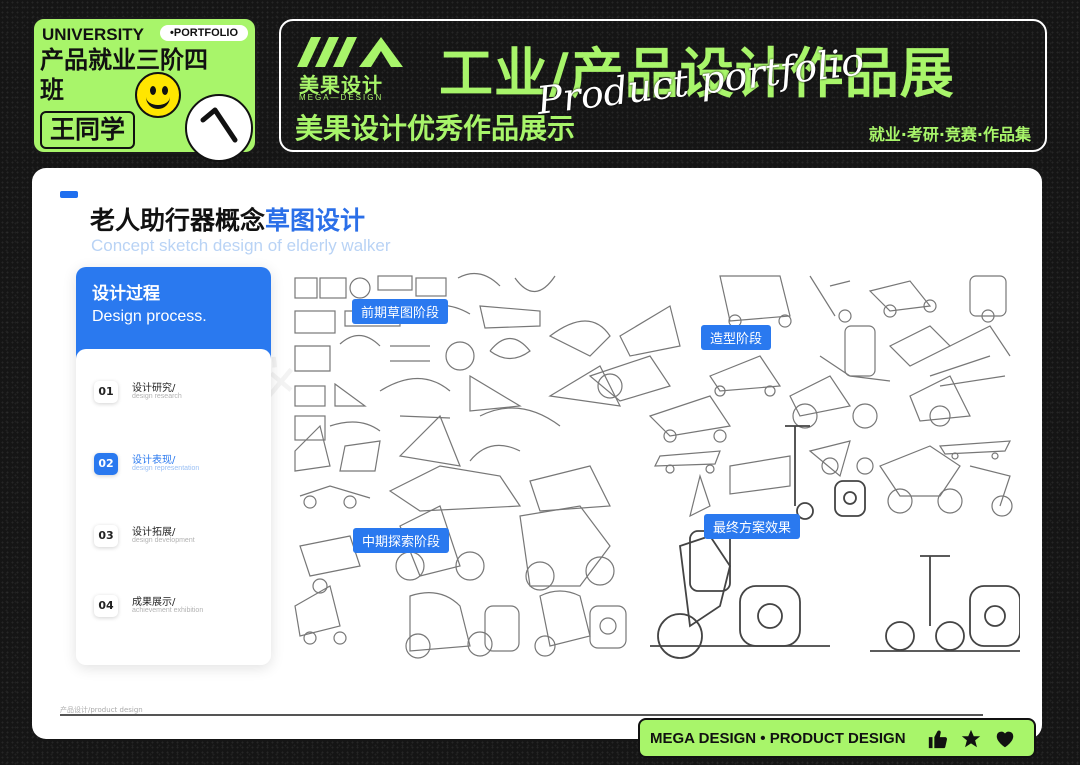 This screenshot has width=1080, height=765. What do you see at coordinates (400, 311) in the screenshot?
I see `stage-label-early: 前期草图阶段` at bounding box center [400, 311].